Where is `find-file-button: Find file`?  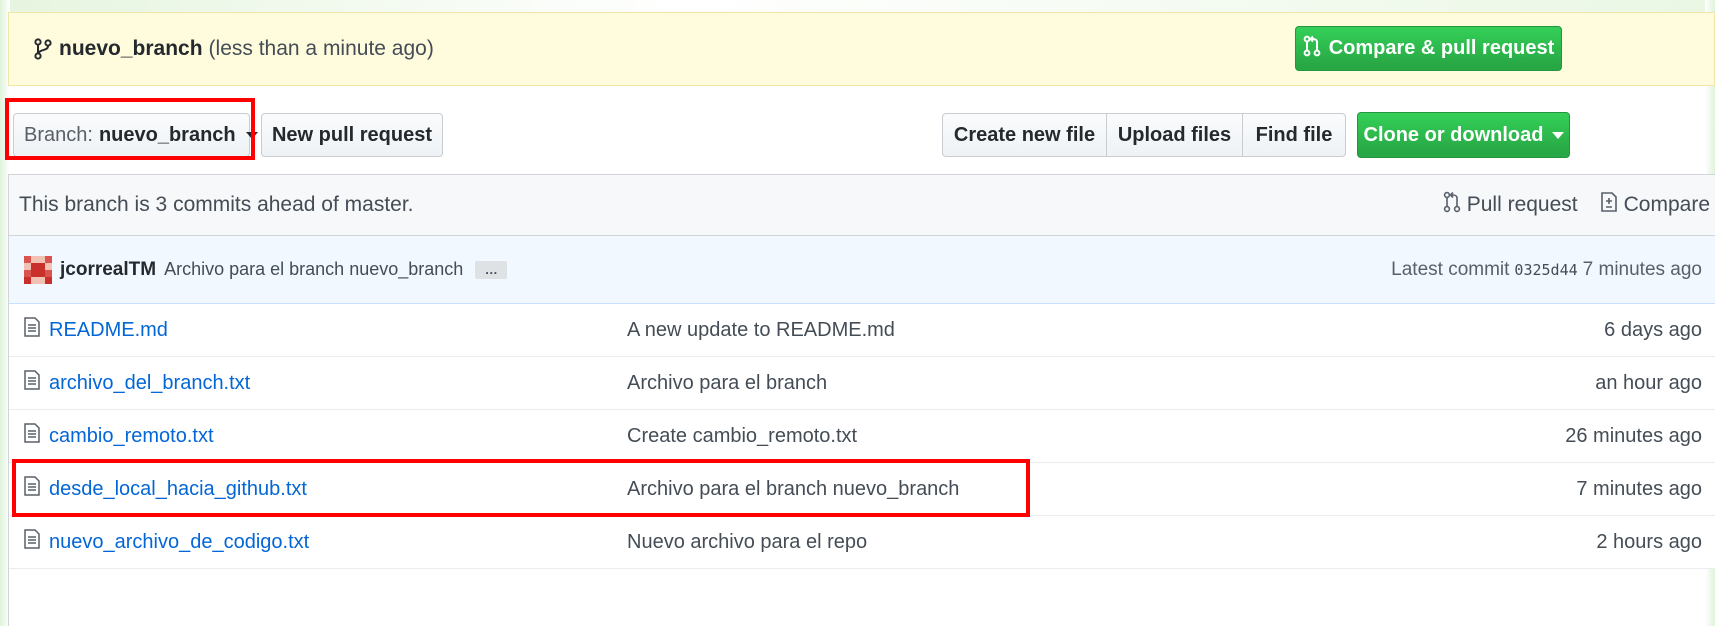
find-file-button: Find file is located at coordinates (1294, 135).